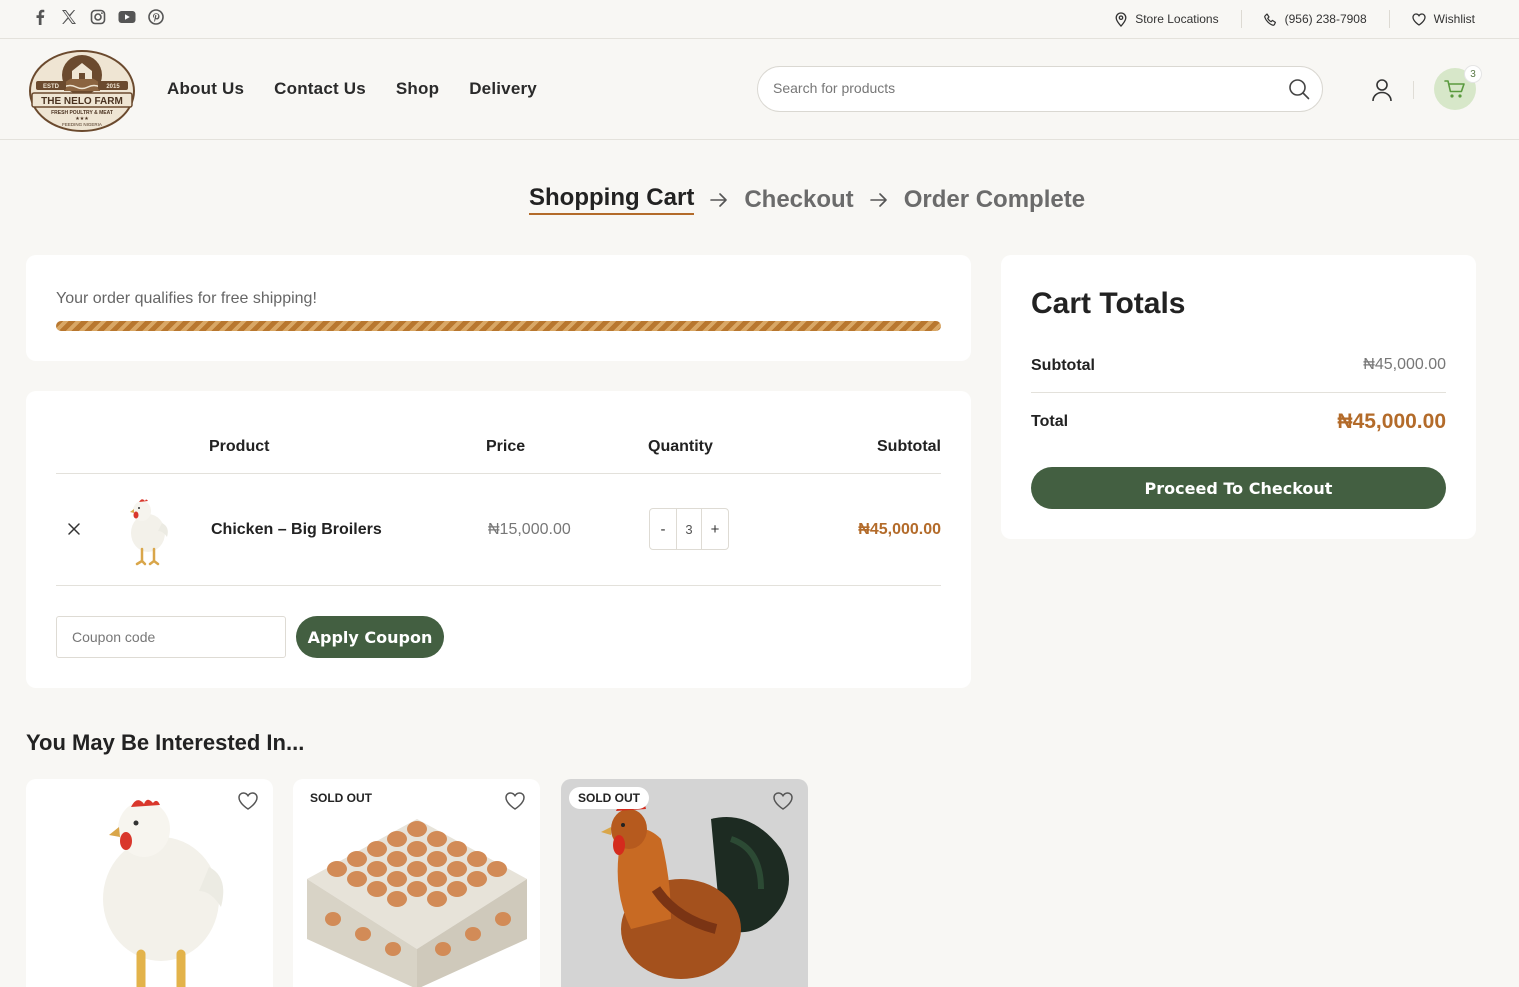  Describe the element at coordinates (69, 17) in the screenshot. I see `x-icon` at that location.